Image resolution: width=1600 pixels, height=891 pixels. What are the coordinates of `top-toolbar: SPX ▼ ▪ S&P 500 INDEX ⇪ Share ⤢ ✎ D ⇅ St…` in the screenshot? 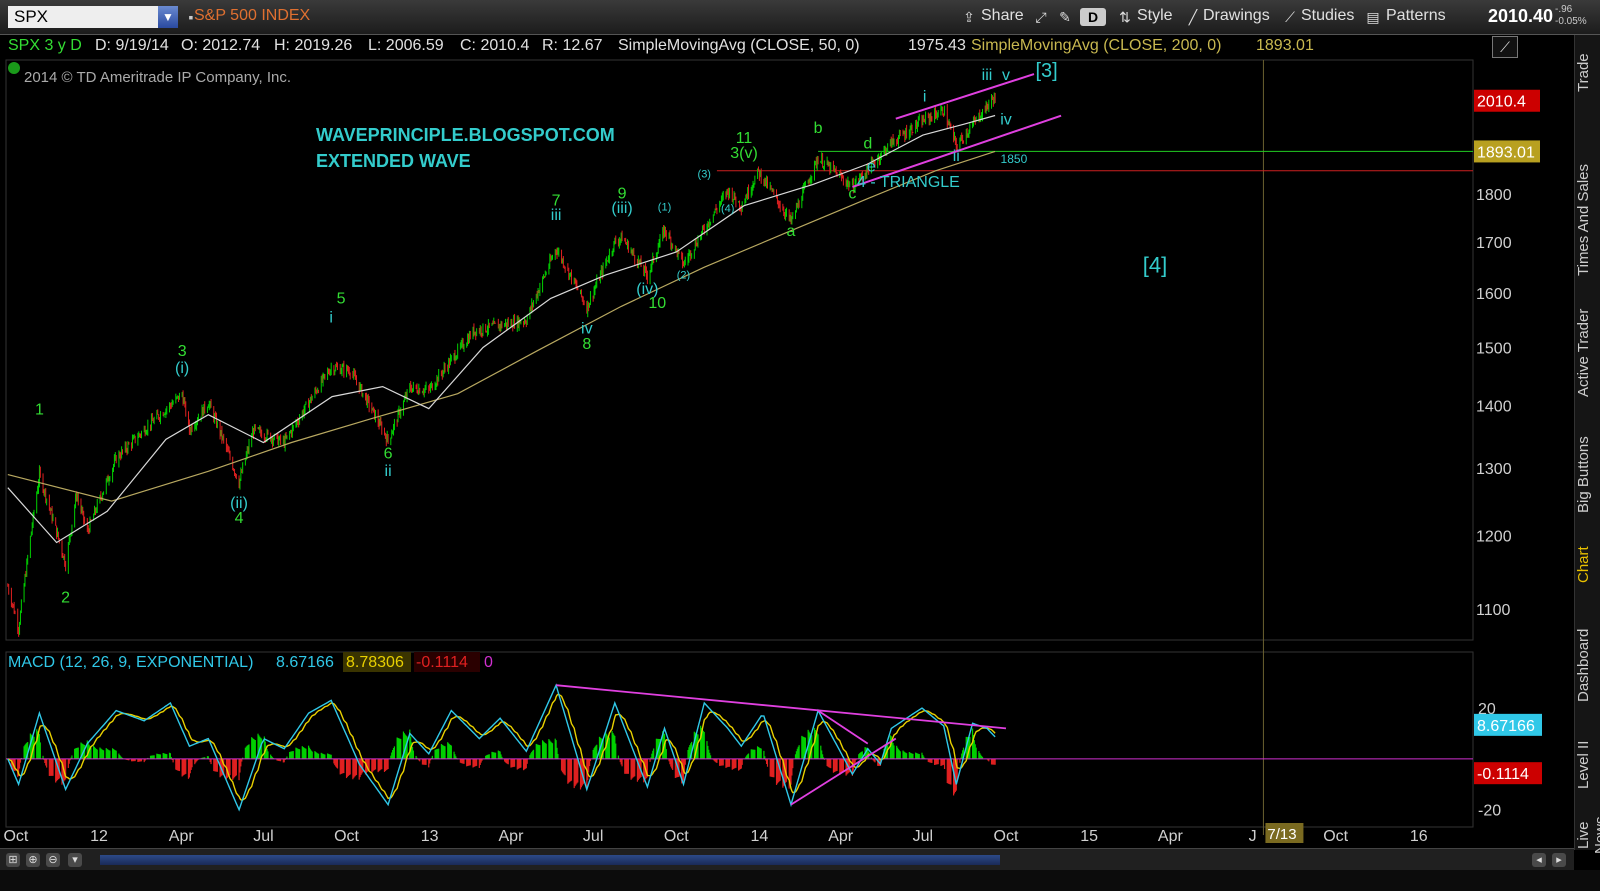 It's located at (800, 17).